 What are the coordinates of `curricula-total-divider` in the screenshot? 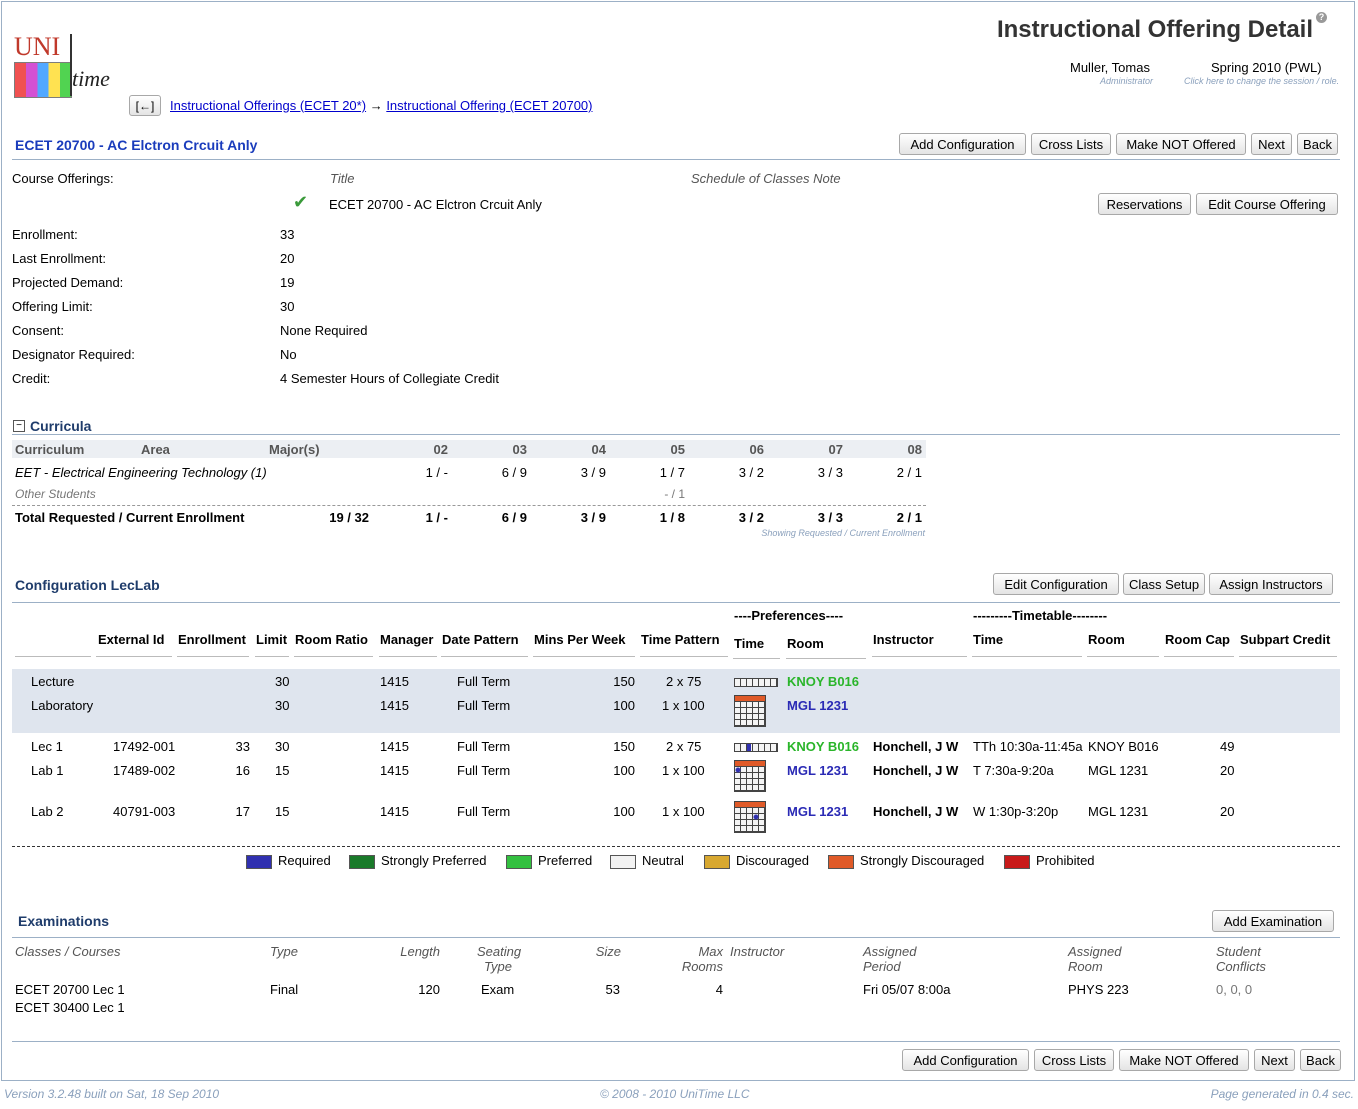 It's located at (469, 505).